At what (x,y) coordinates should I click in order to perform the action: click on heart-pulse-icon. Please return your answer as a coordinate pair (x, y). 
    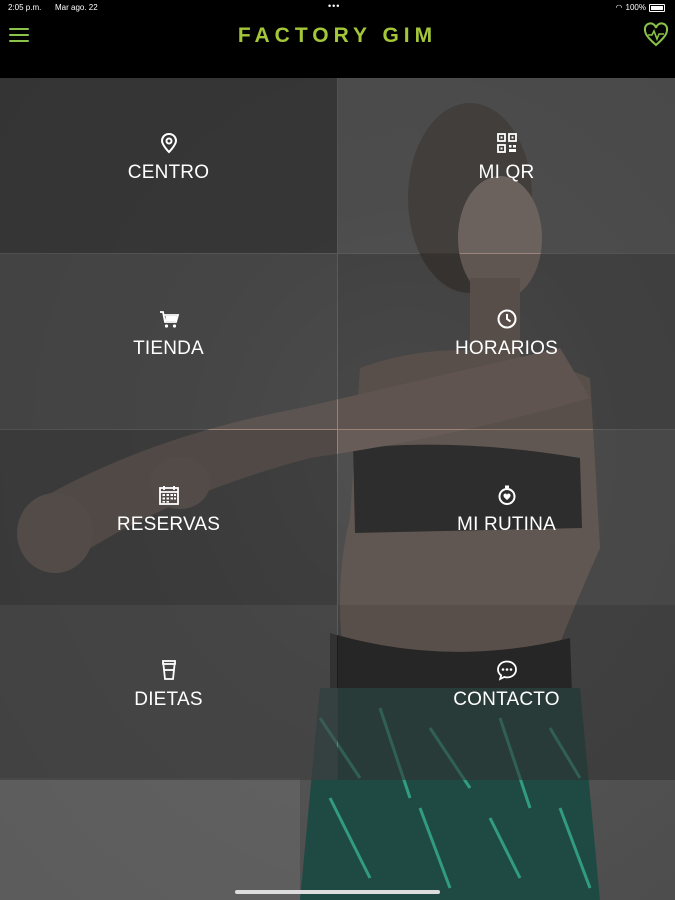
    Looking at the image, I should click on (656, 35).